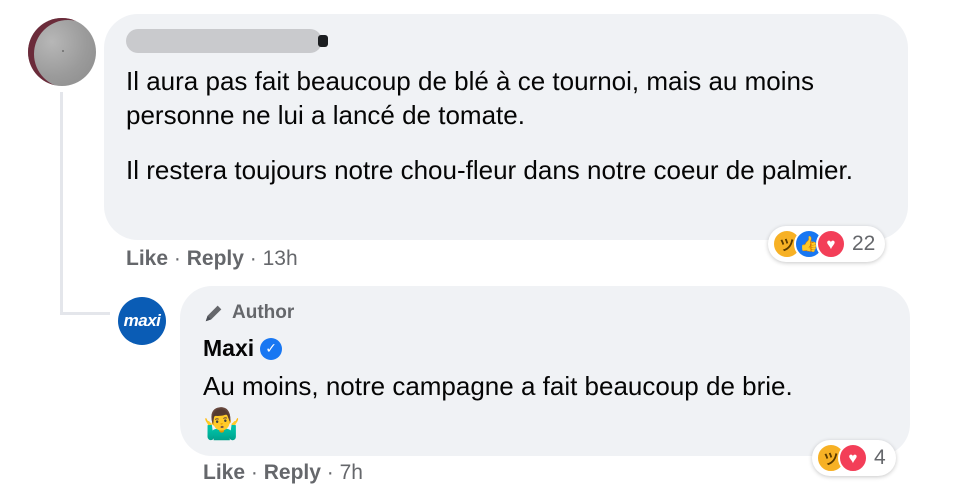 The image size is (980, 500). Describe the element at coordinates (222, 424) in the screenshot. I see `shrug-emoji-icon: 🤷‍♂️` at that location.